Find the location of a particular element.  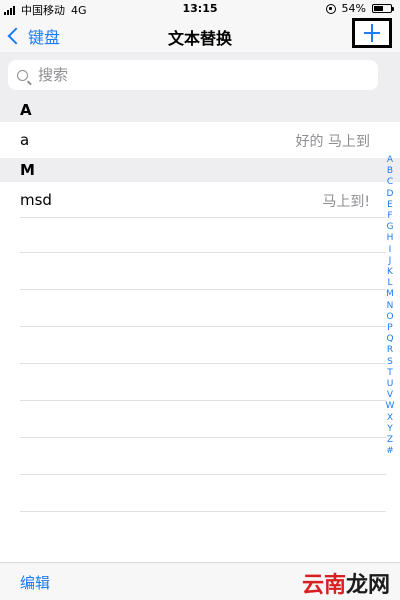

list-item: a 好的 马上到 is located at coordinates (200, 140).